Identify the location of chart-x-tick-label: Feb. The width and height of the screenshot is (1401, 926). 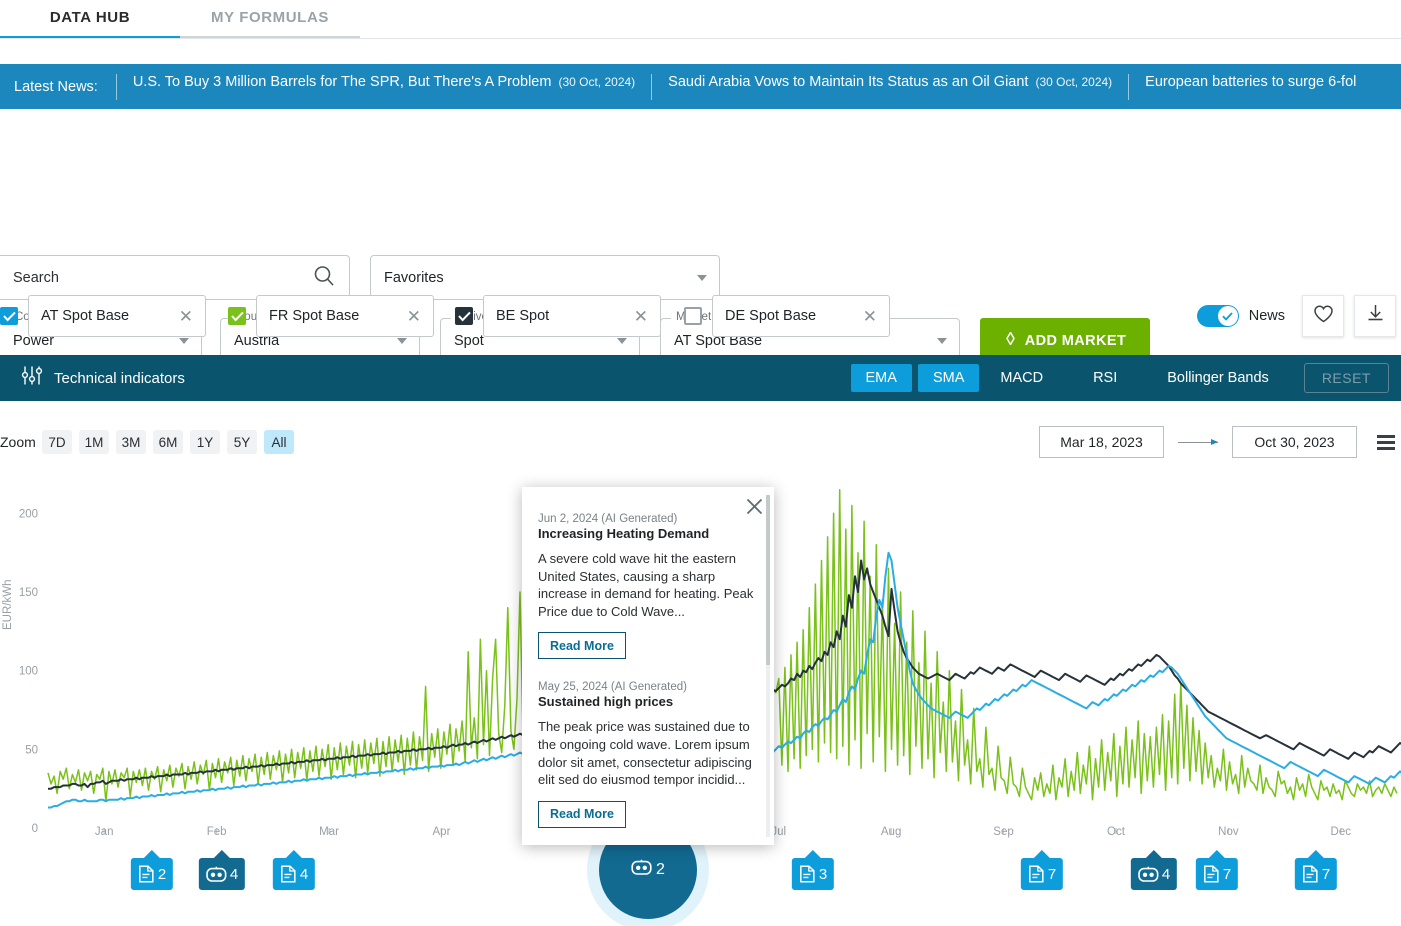
(216, 832).